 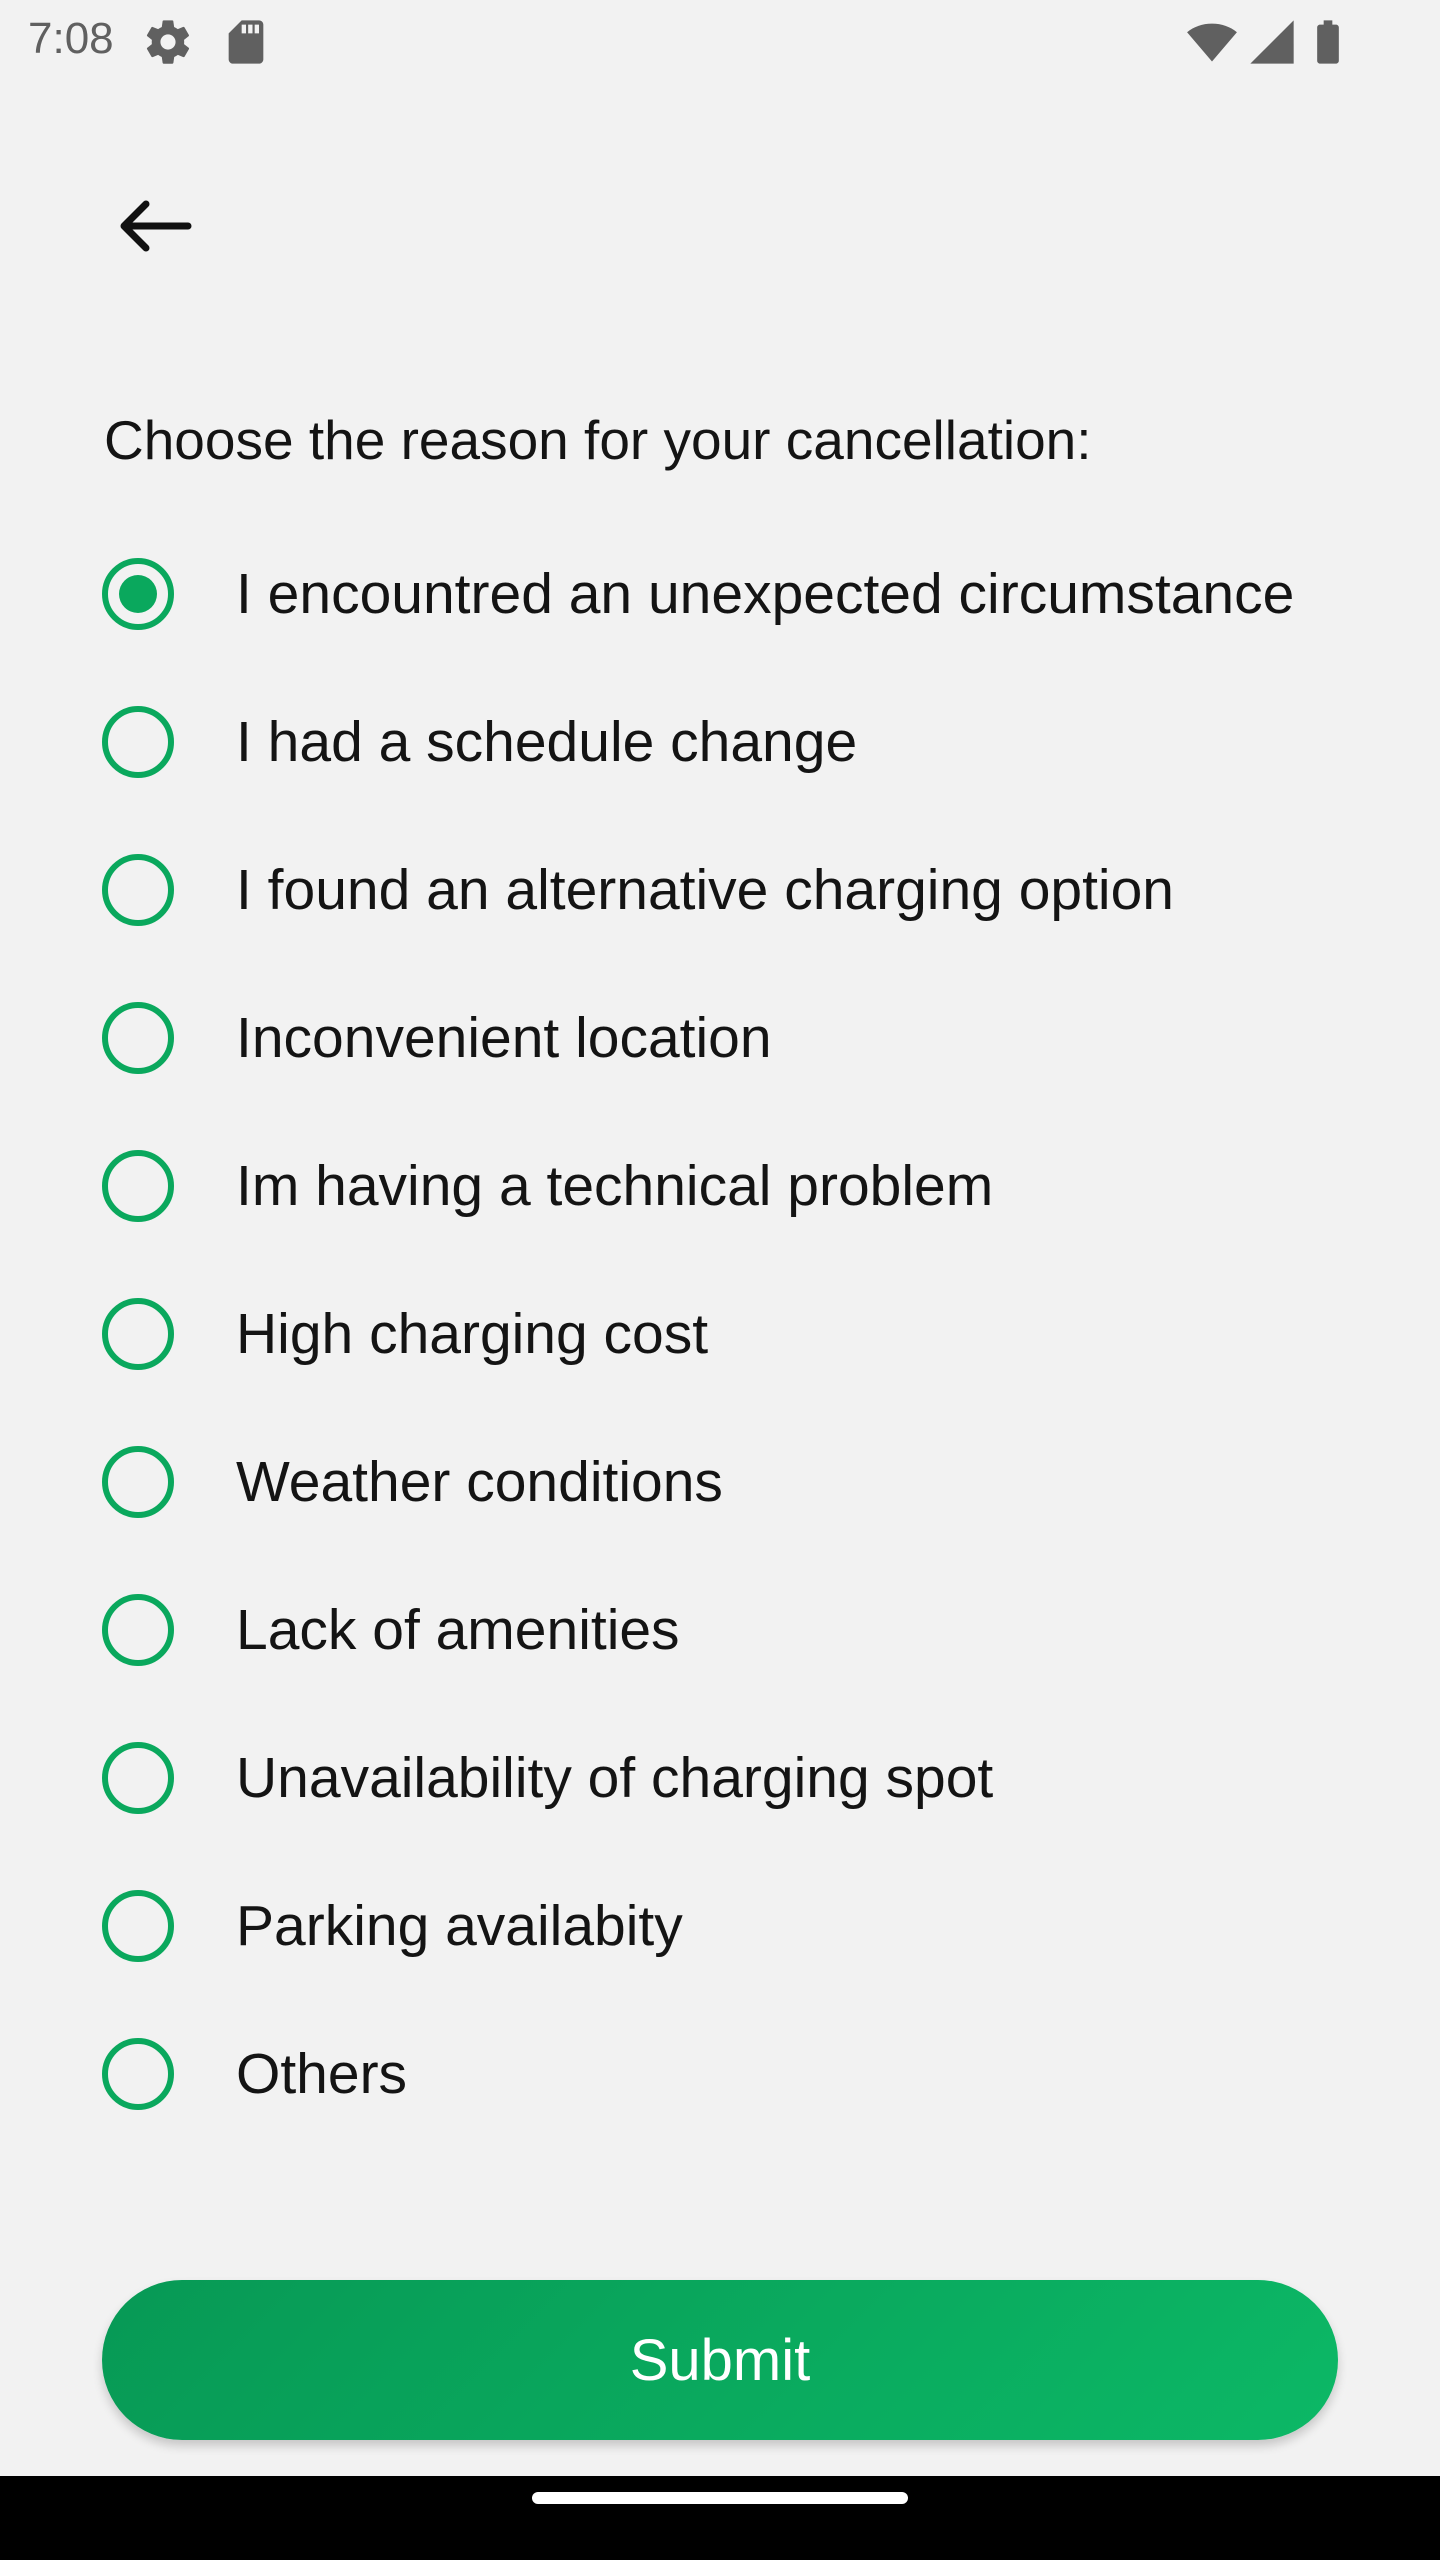 I want to click on page-title: Choose the reason for your cancellation:, so click(x=598, y=440).